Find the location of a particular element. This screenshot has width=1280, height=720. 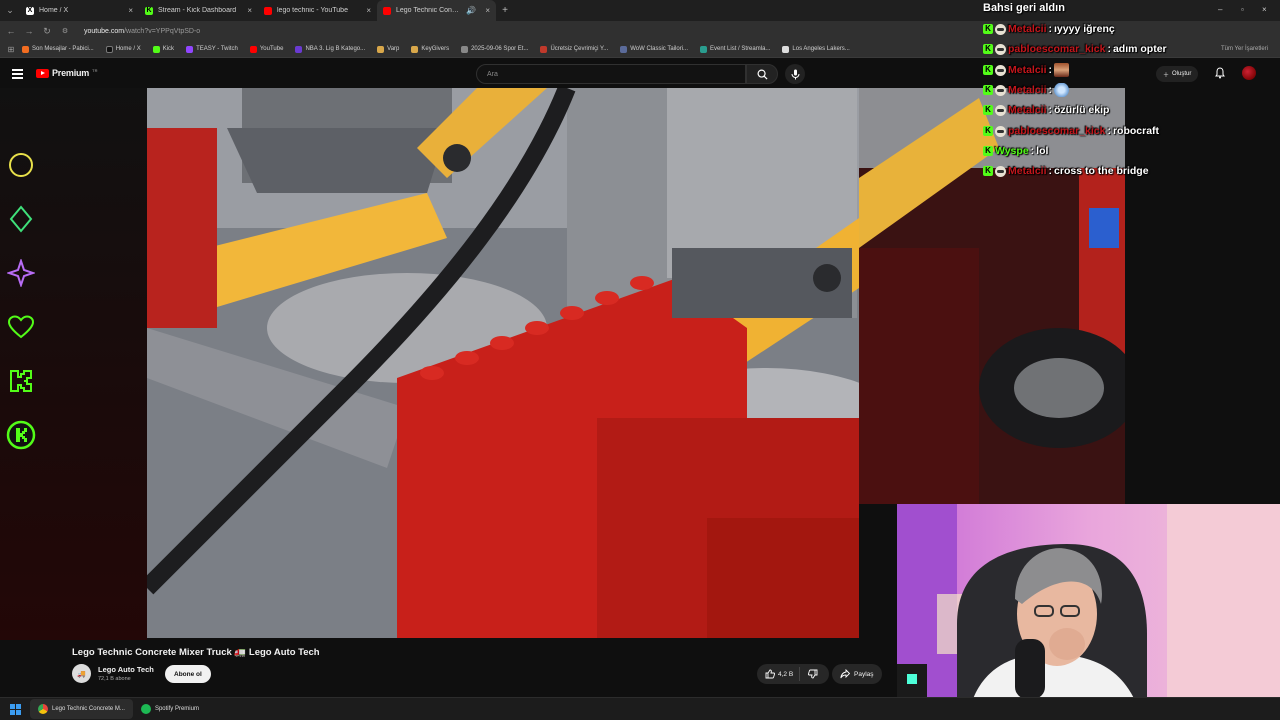

tab-label: Home / X is located at coordinates (54, 10).